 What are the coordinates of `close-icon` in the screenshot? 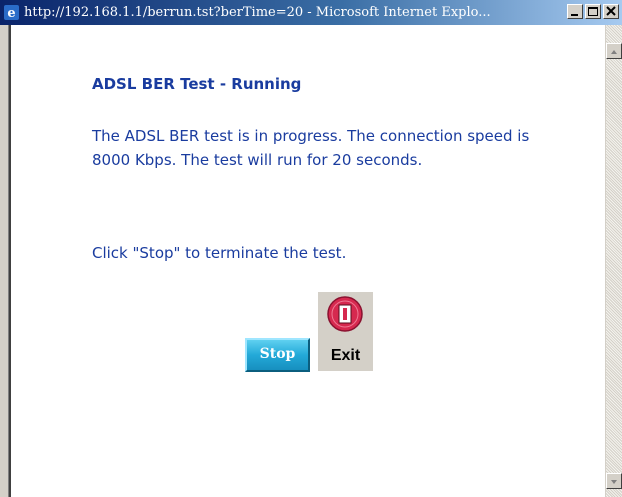 It's located at (611, 11).